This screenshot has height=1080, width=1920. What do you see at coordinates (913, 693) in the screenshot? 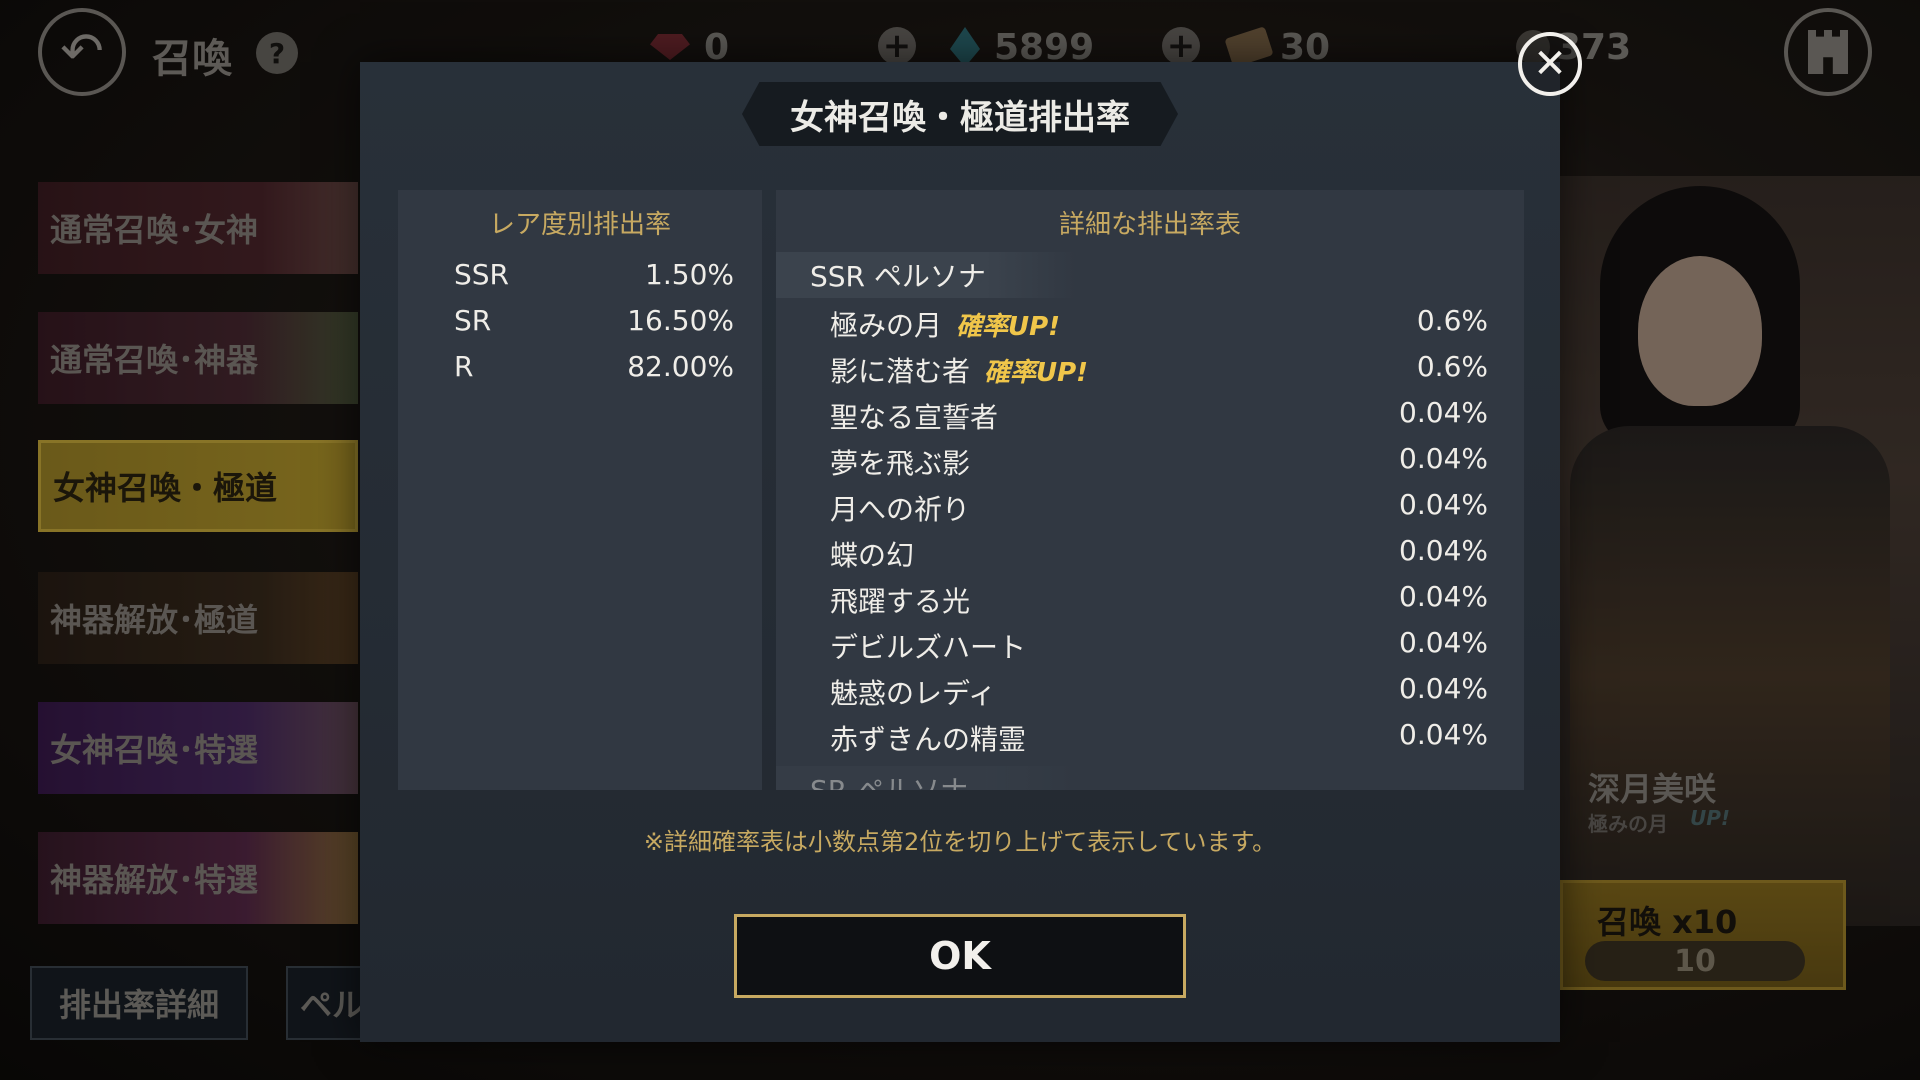
I see `detail-name: 魅惑のレディ` at bounding box center [913, 693].